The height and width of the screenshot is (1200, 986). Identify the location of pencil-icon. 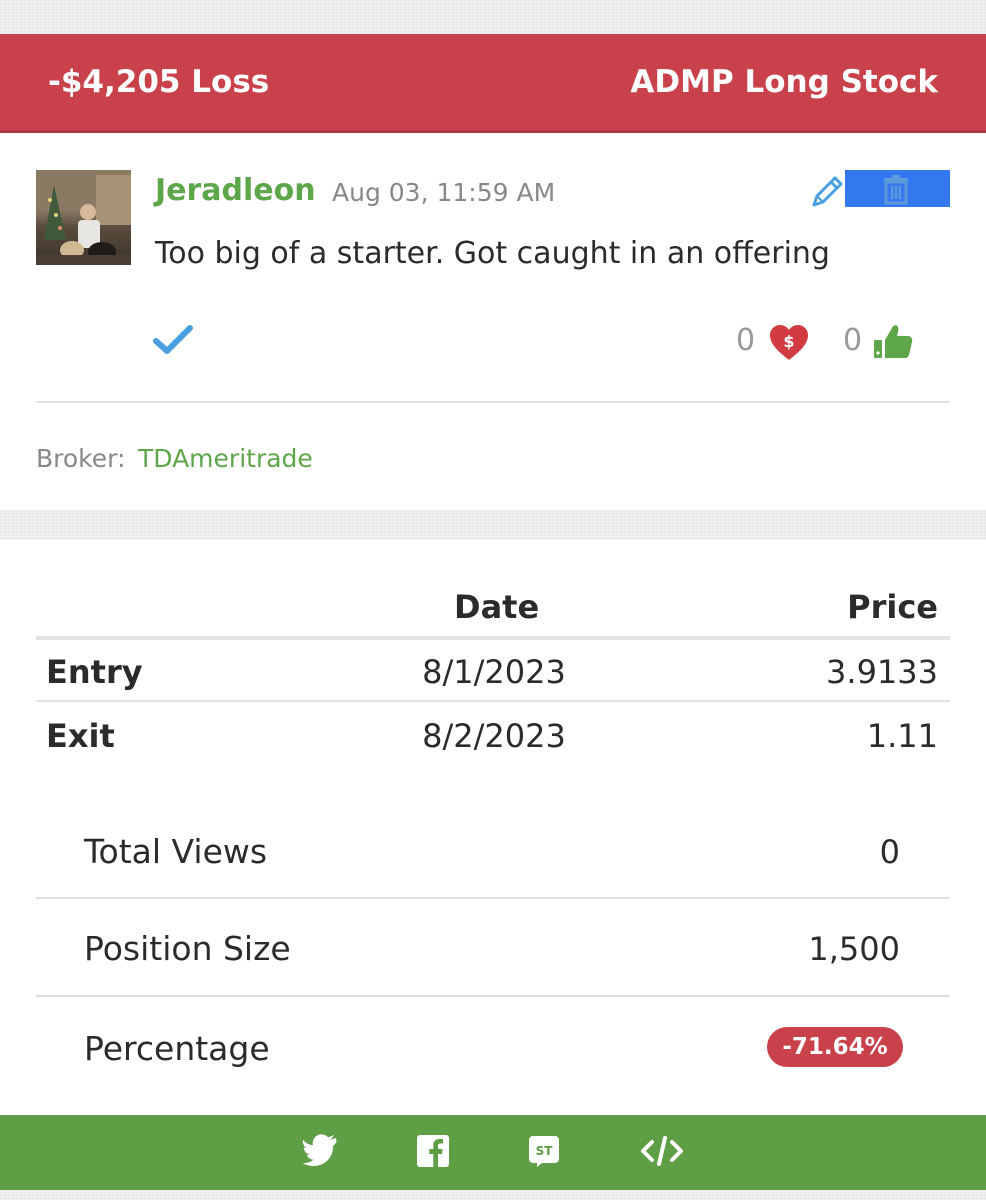
(828, 191).